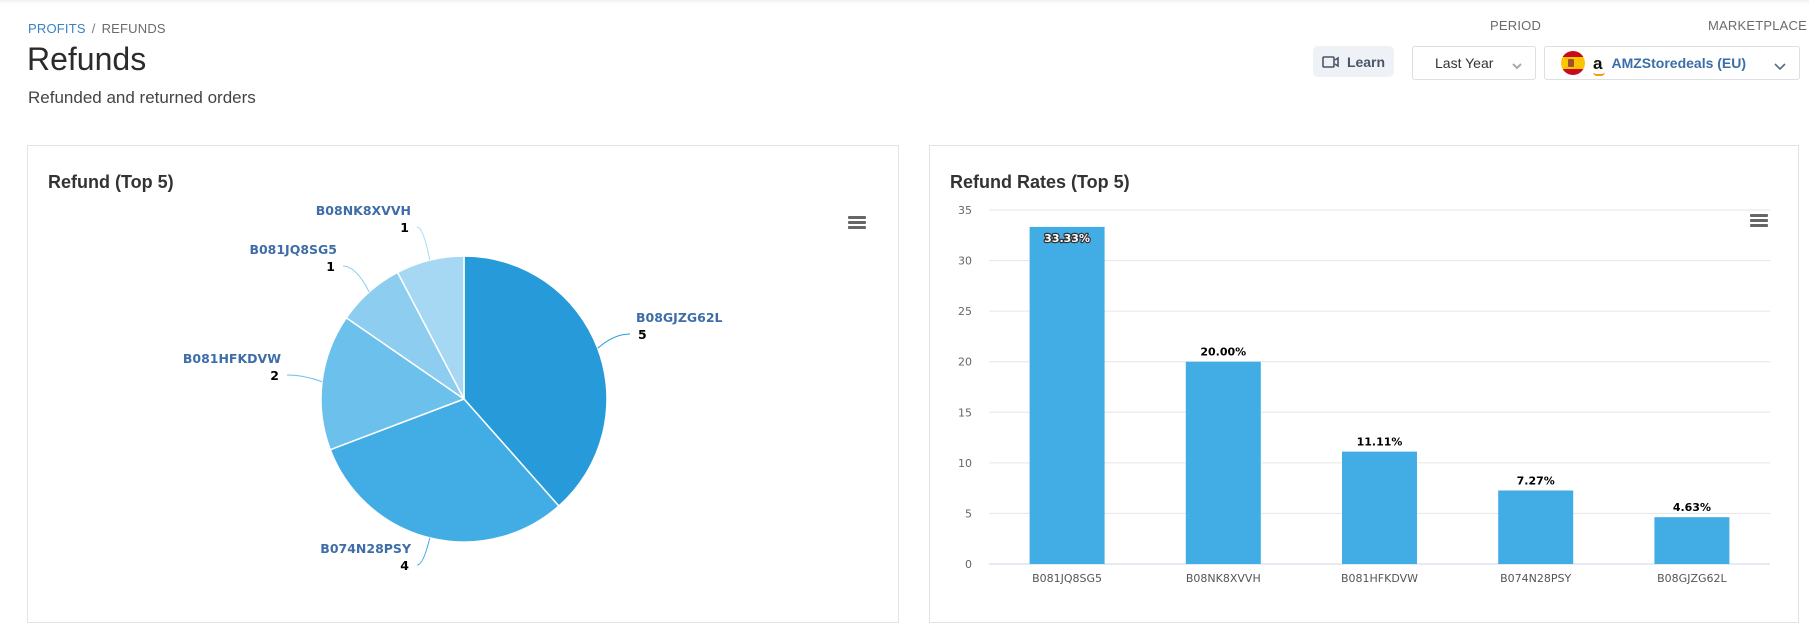 The height and width of the screenshot is (637, 1809). Describe the element at coordinates (1758, 25) in the screenshot. I see `marketplace-label: MARKETPLACE` at that location.